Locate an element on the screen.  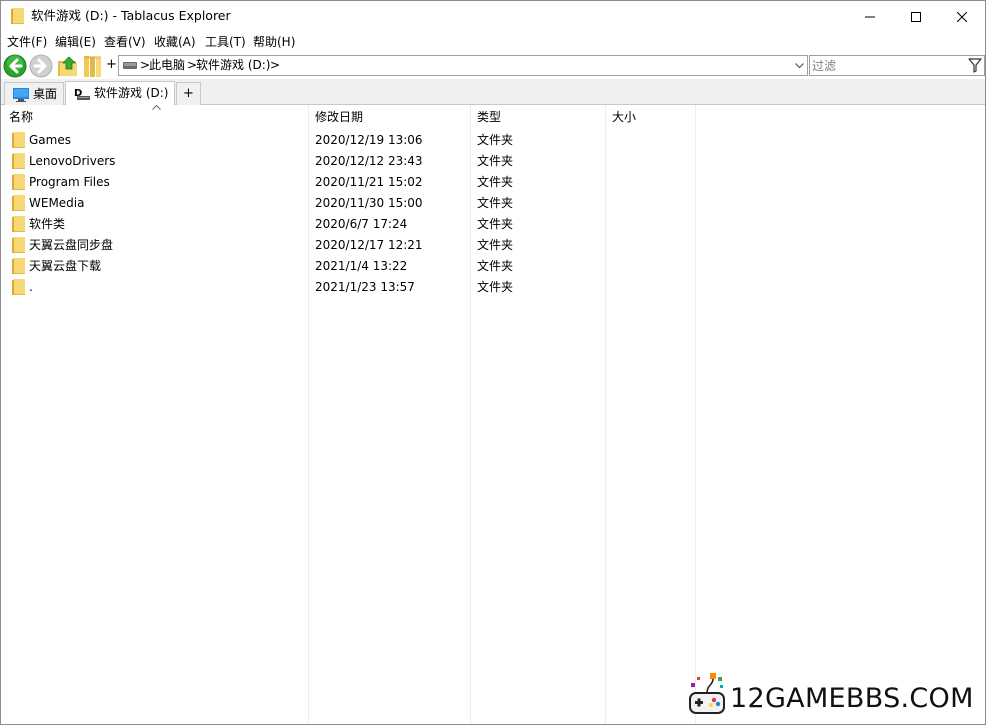
address-segment-drive: 软件游戏 (D:) is located at coordinates (233, 65).